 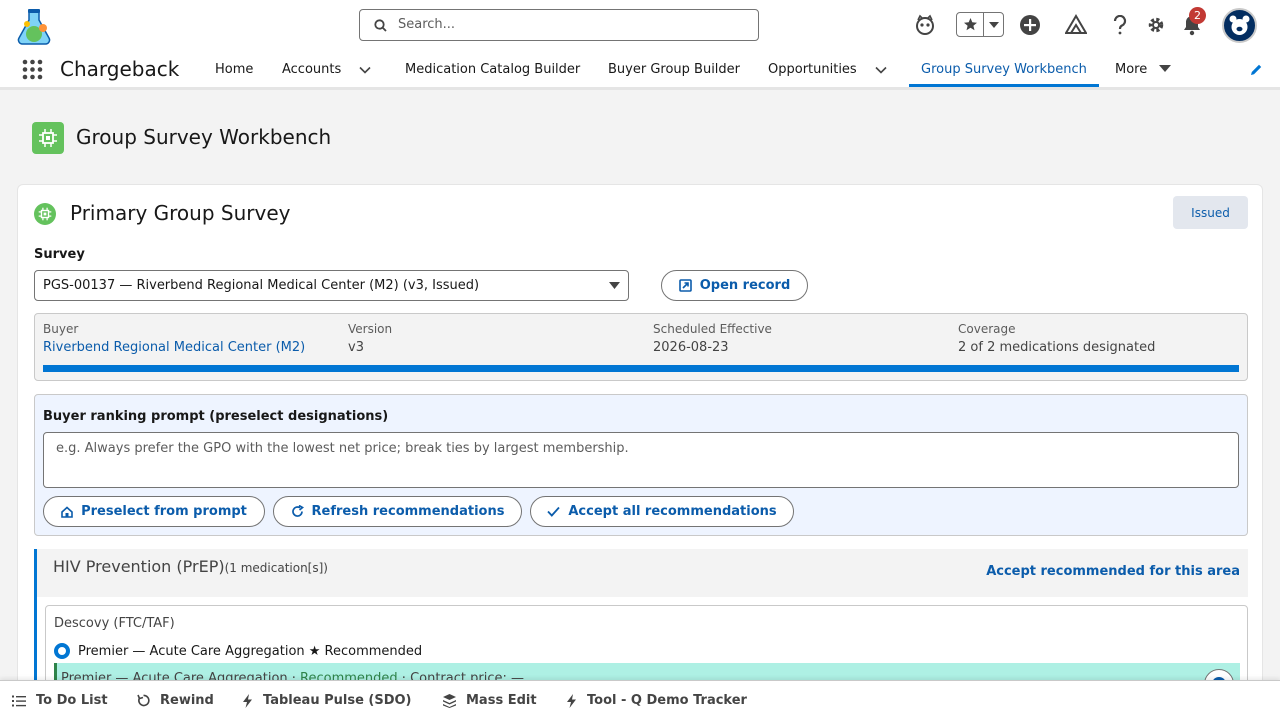 What do you see at coordinates (59, 254) in the screenshot?
I see `survey-field-label: Survey` at bounding box center [59, 254].